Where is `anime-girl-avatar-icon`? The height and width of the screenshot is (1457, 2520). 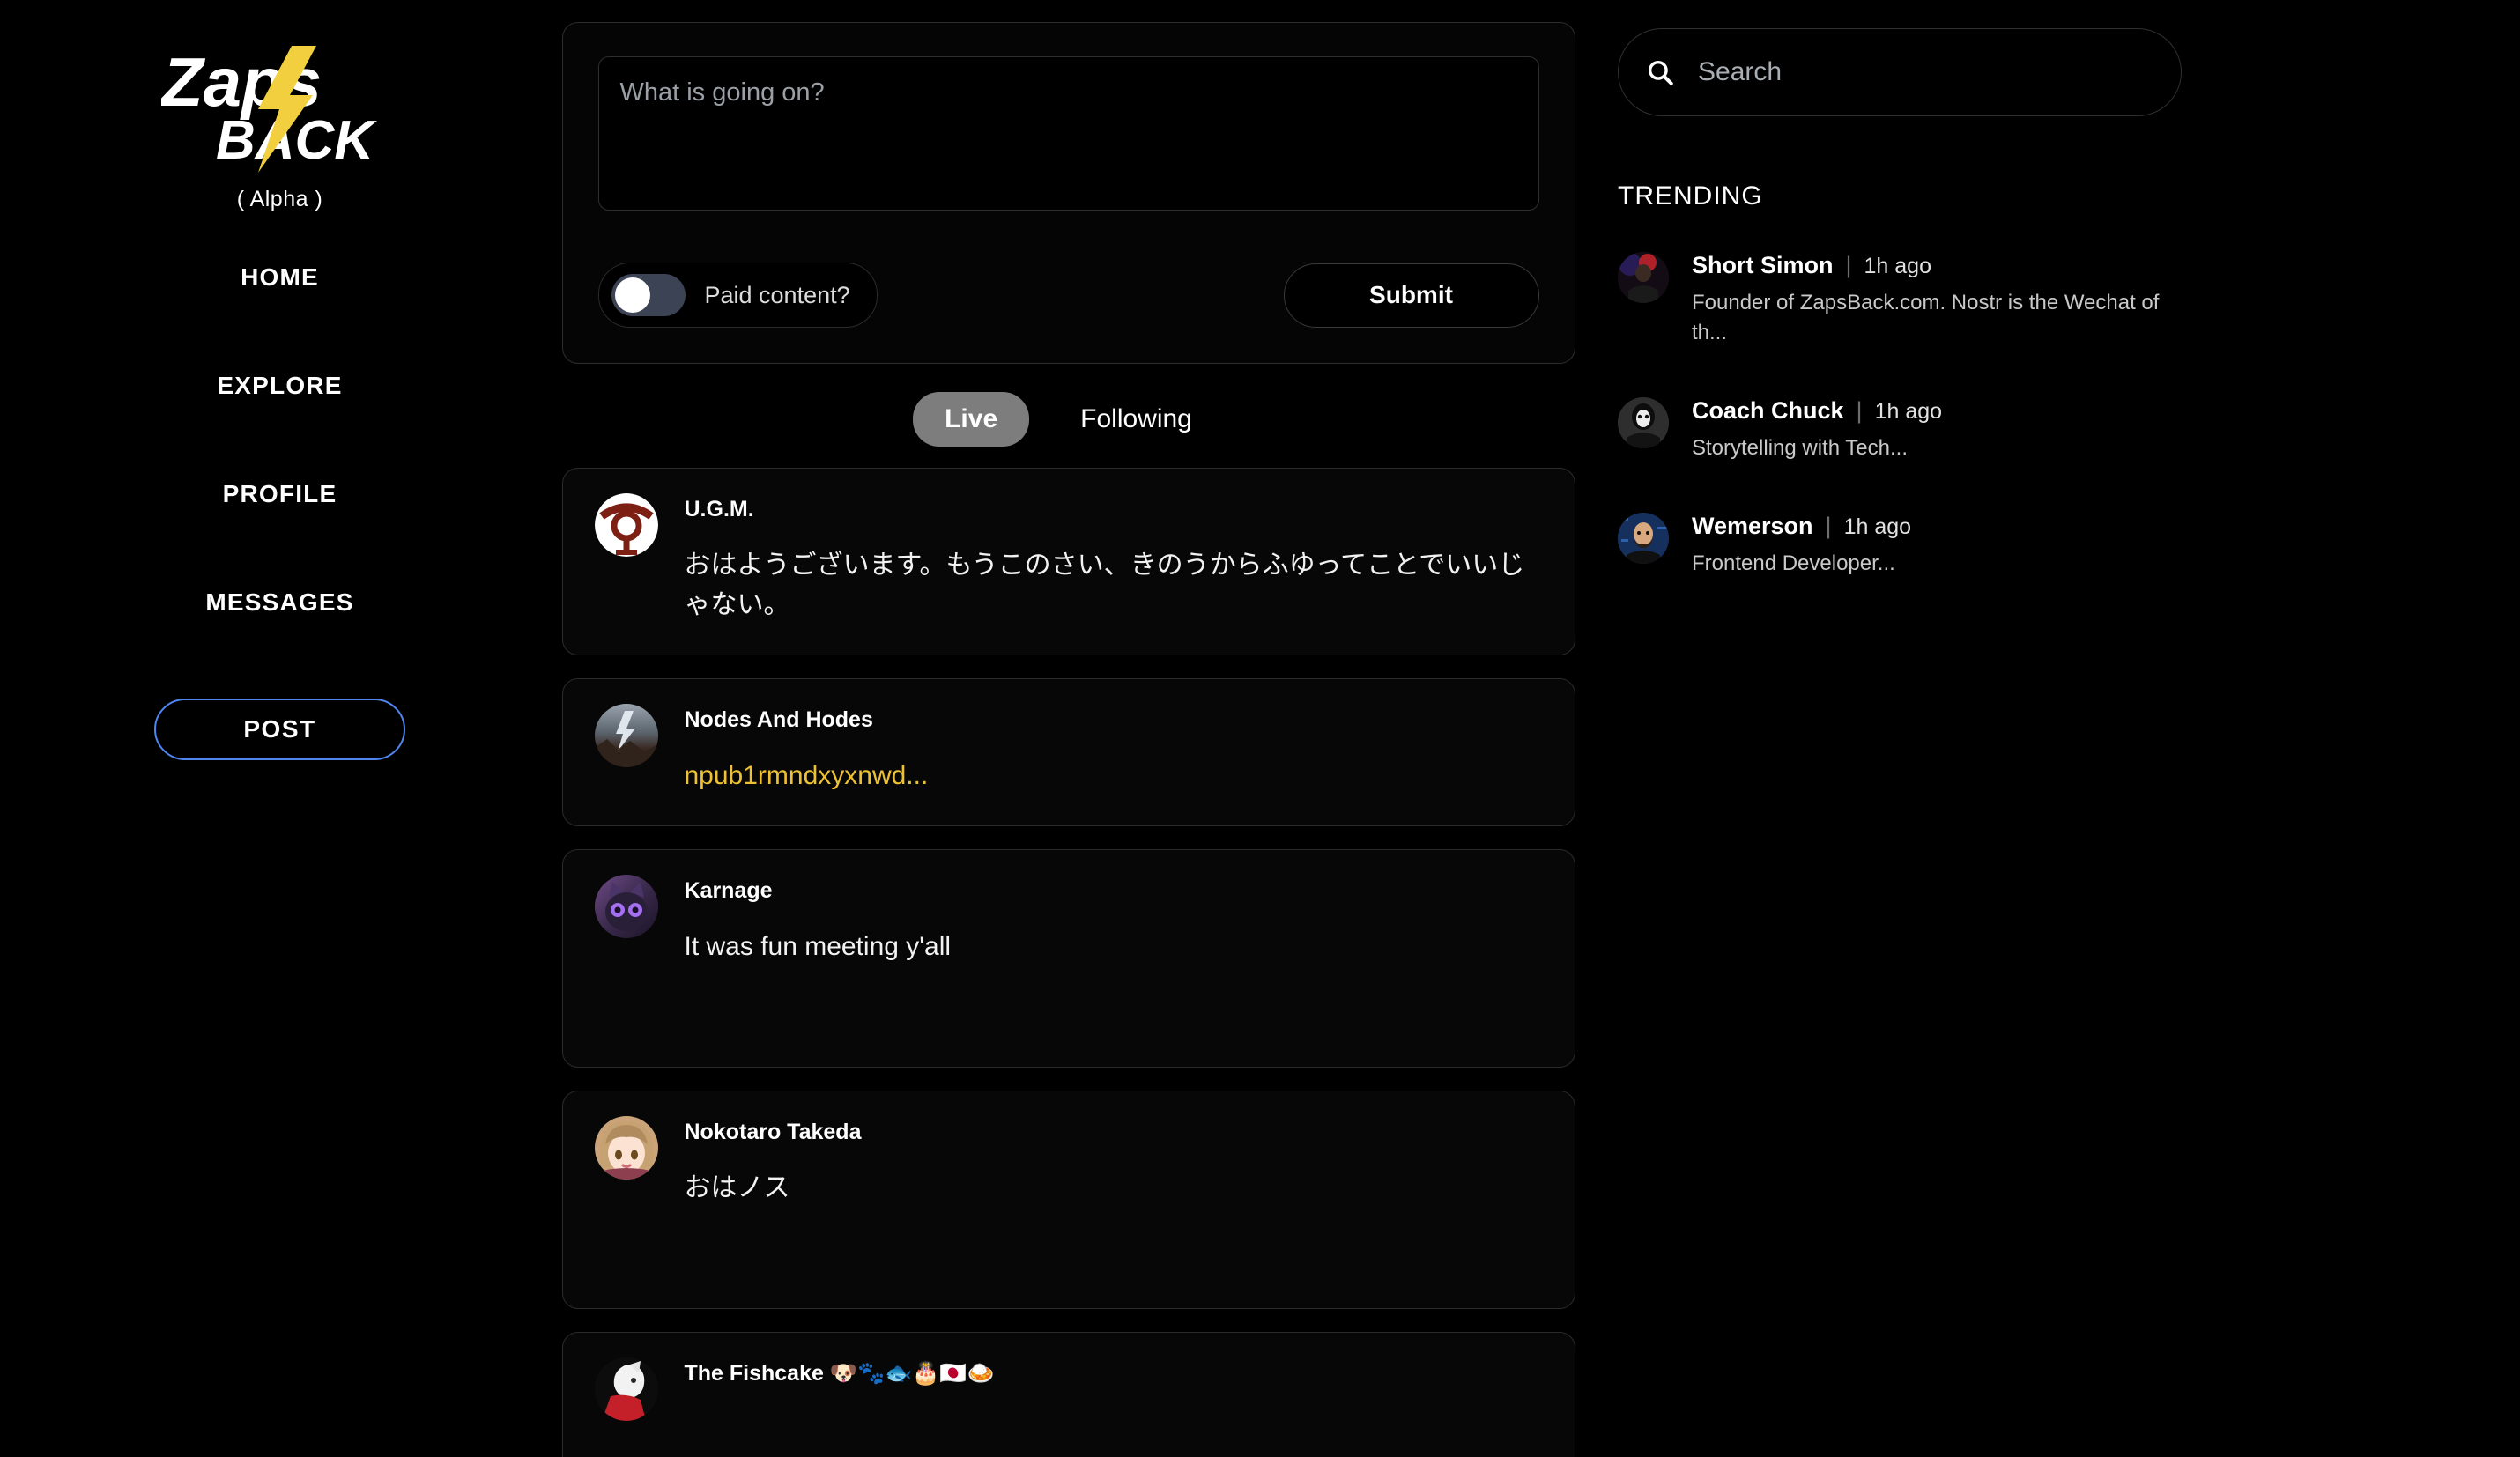 anime-girl-avatar-icon is located at coordinates (626, 1148).